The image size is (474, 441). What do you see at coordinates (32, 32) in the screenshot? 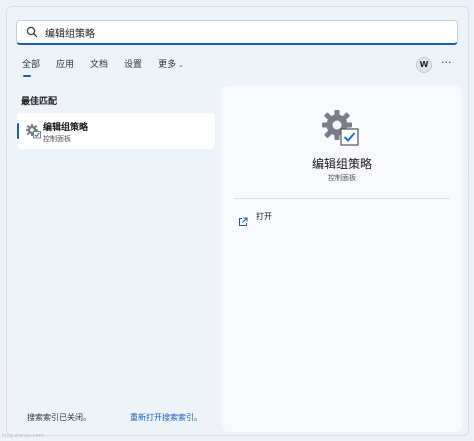
I see `search-icon` at bounding box center [32, 32].